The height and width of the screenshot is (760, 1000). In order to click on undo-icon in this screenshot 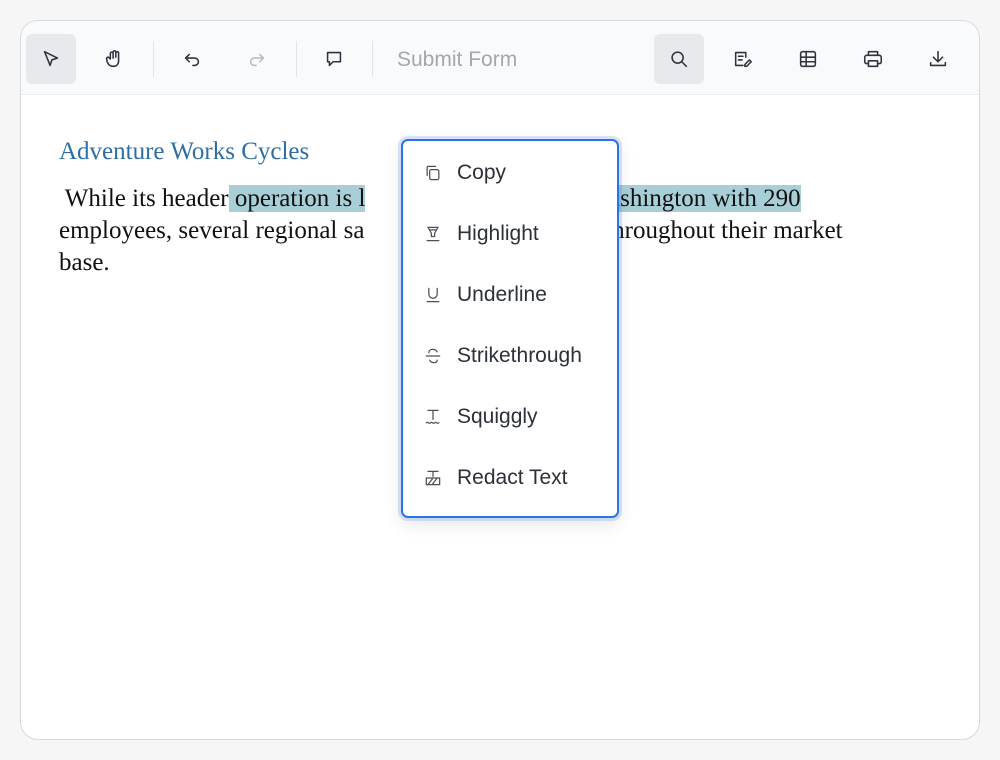, I will do `click(192, 60)`.